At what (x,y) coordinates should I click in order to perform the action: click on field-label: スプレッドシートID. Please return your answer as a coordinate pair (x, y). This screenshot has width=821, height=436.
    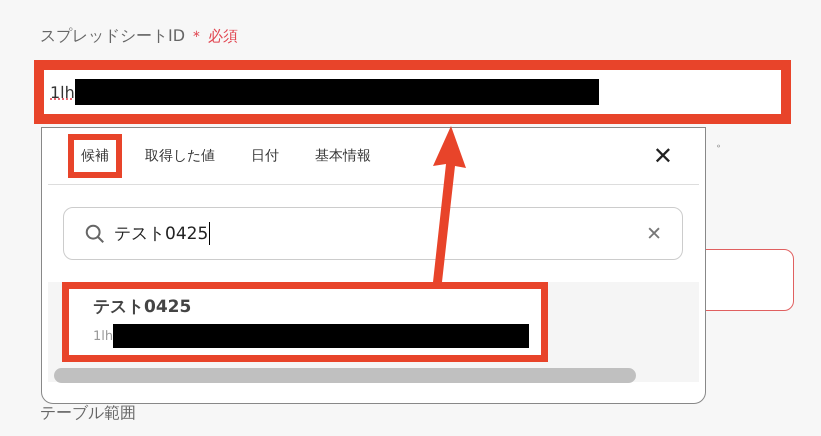
    Looking at the image, I should click on (113, 36).